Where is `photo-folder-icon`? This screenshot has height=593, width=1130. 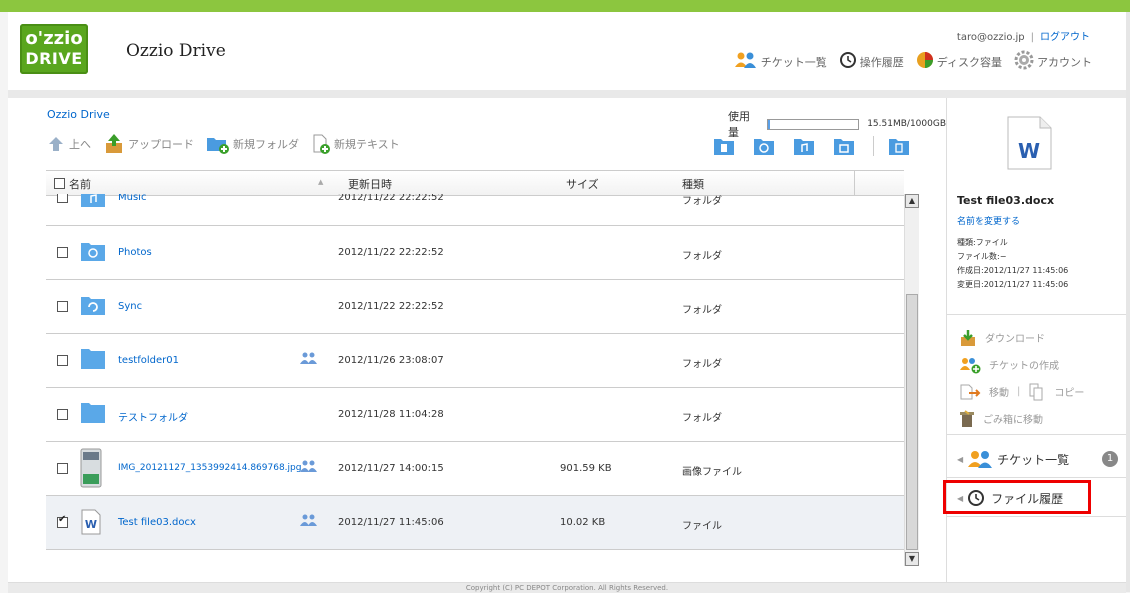 photo-folder-icon is located at coordinates (93, 252).